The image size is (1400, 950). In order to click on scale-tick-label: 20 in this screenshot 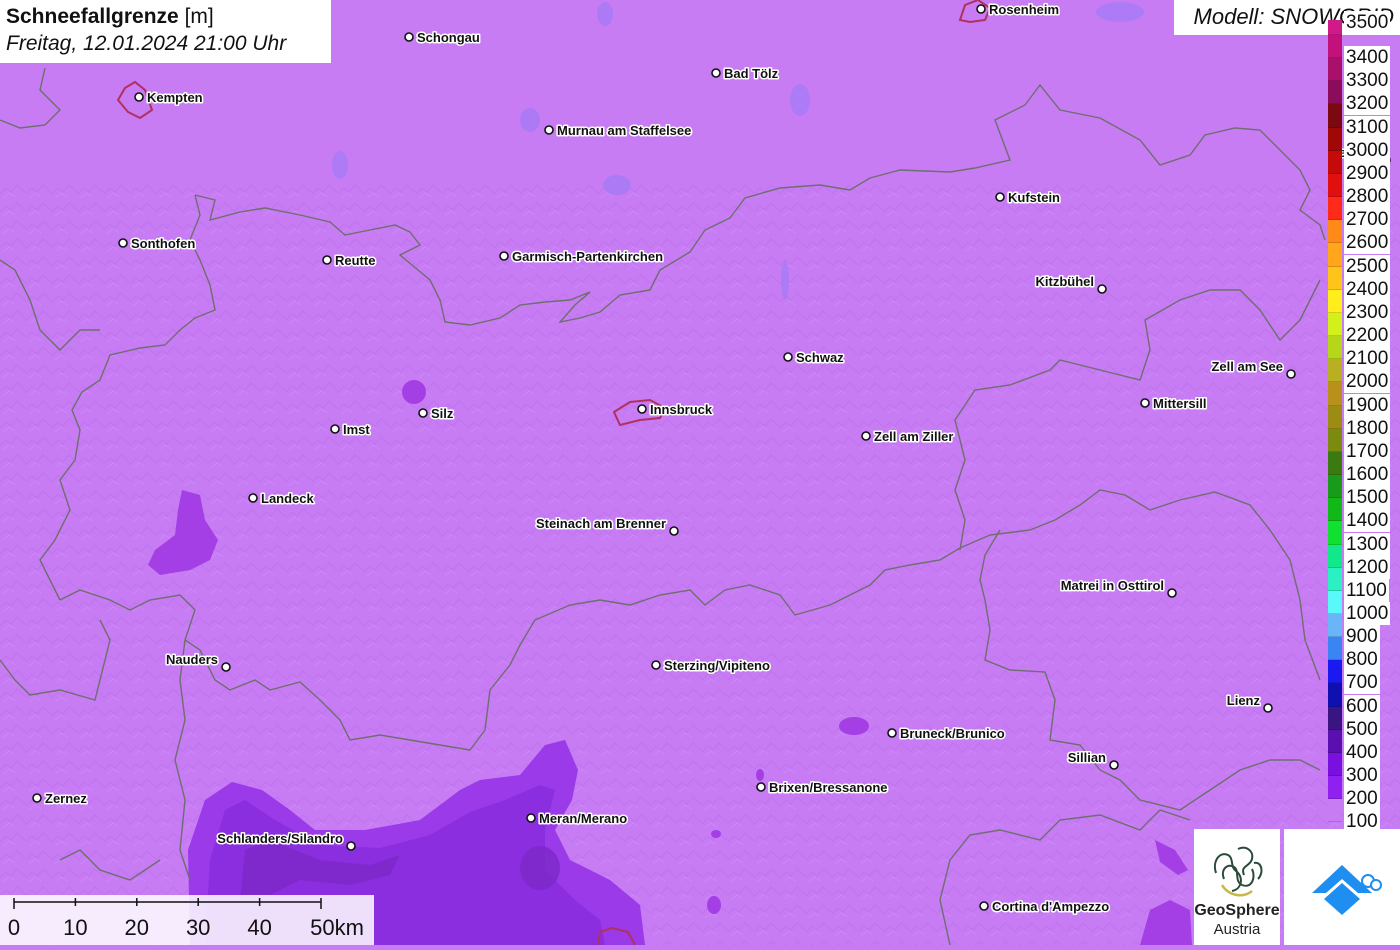, I will do `click(137, 927)`.